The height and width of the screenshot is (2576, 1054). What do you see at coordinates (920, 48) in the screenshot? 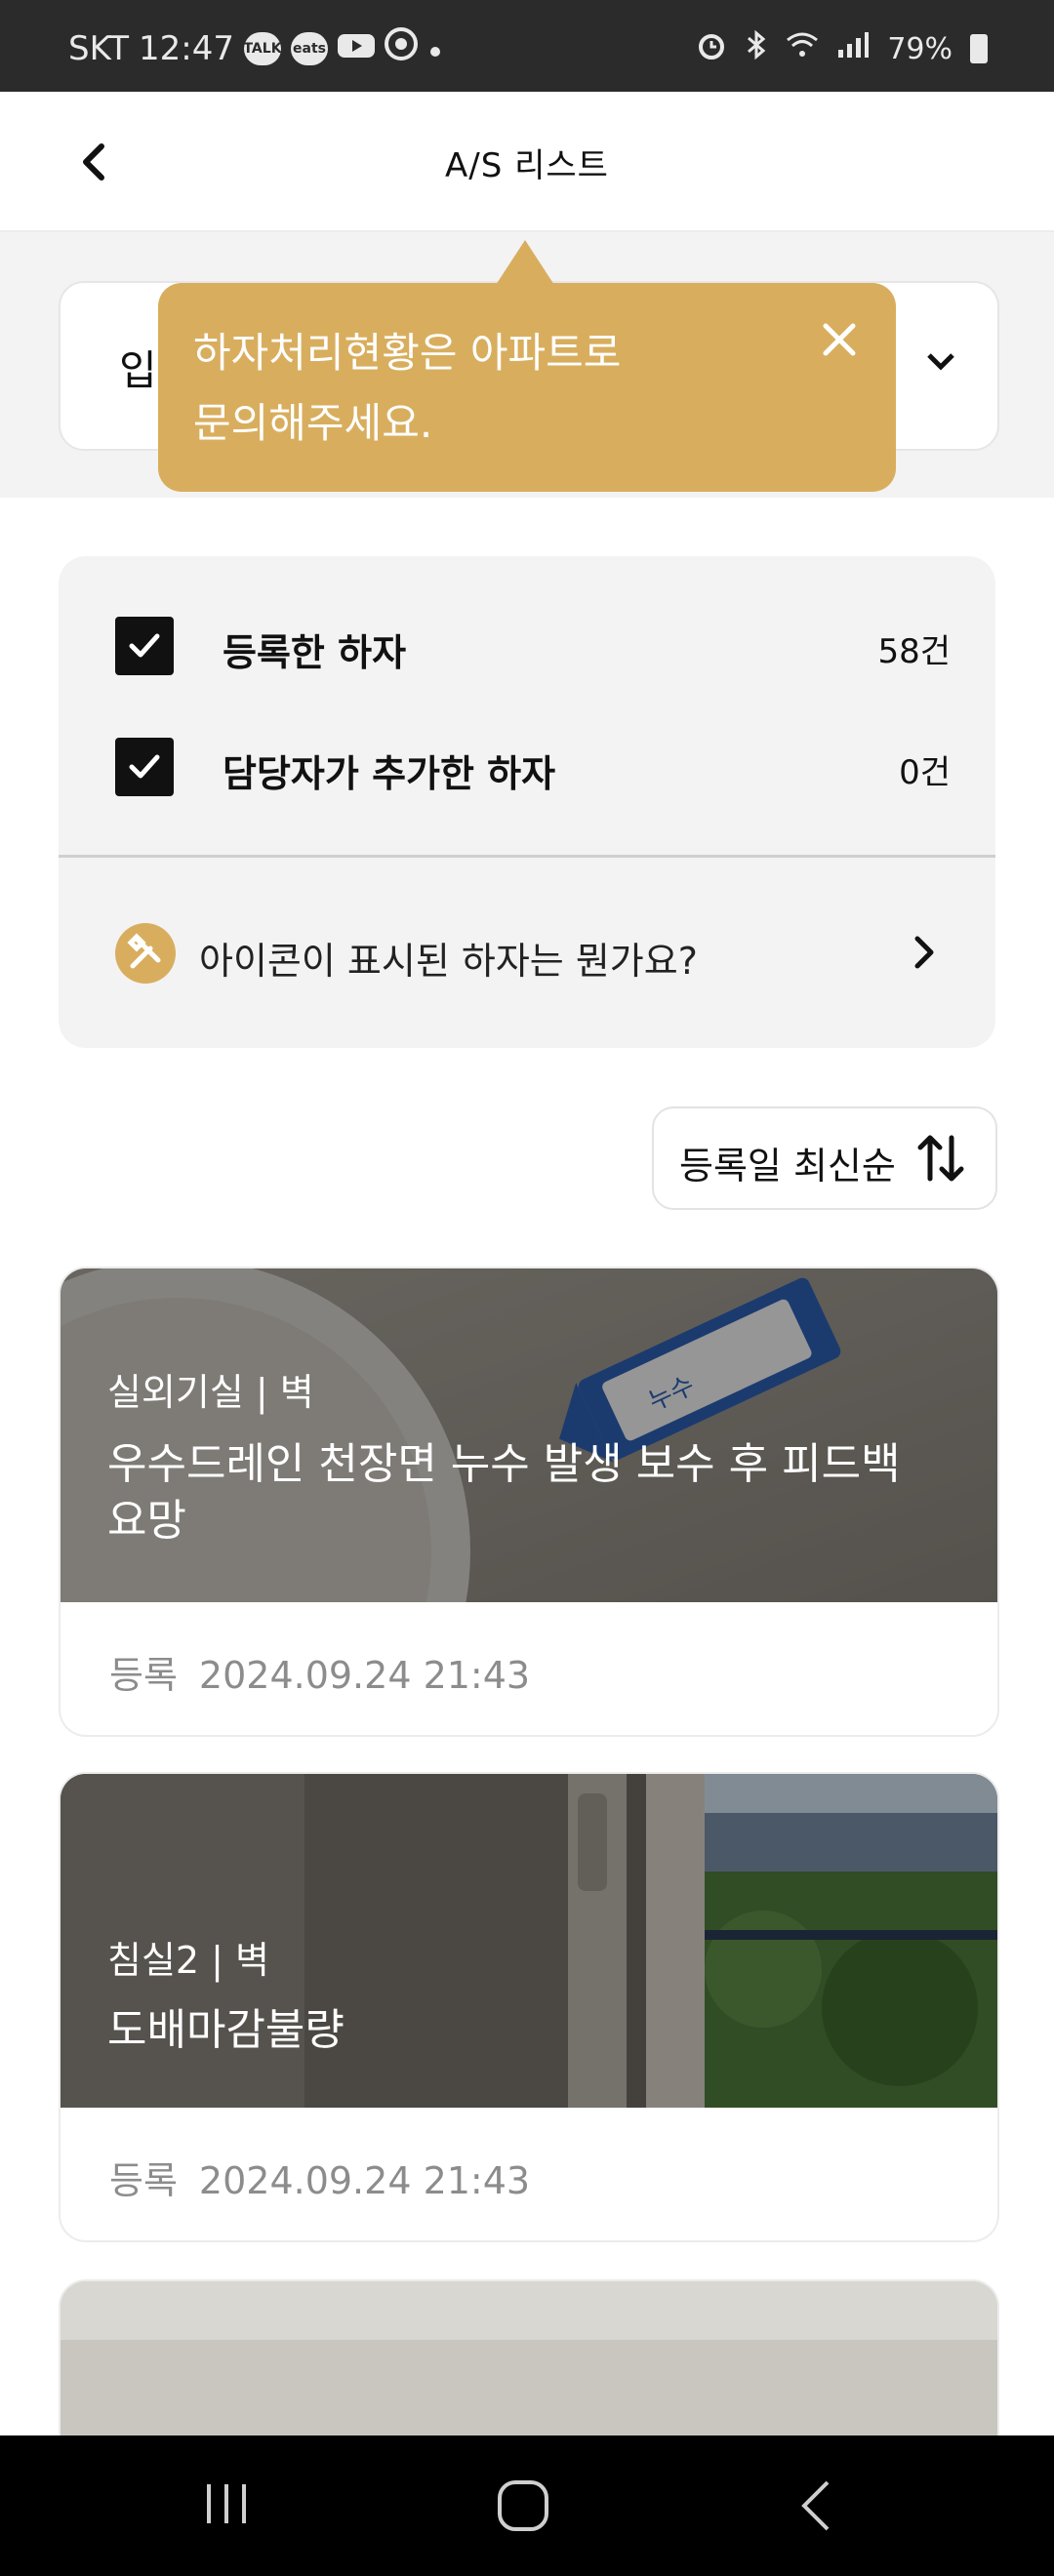
I see `battery-percent: 79%` at bounding box center [920, 48].